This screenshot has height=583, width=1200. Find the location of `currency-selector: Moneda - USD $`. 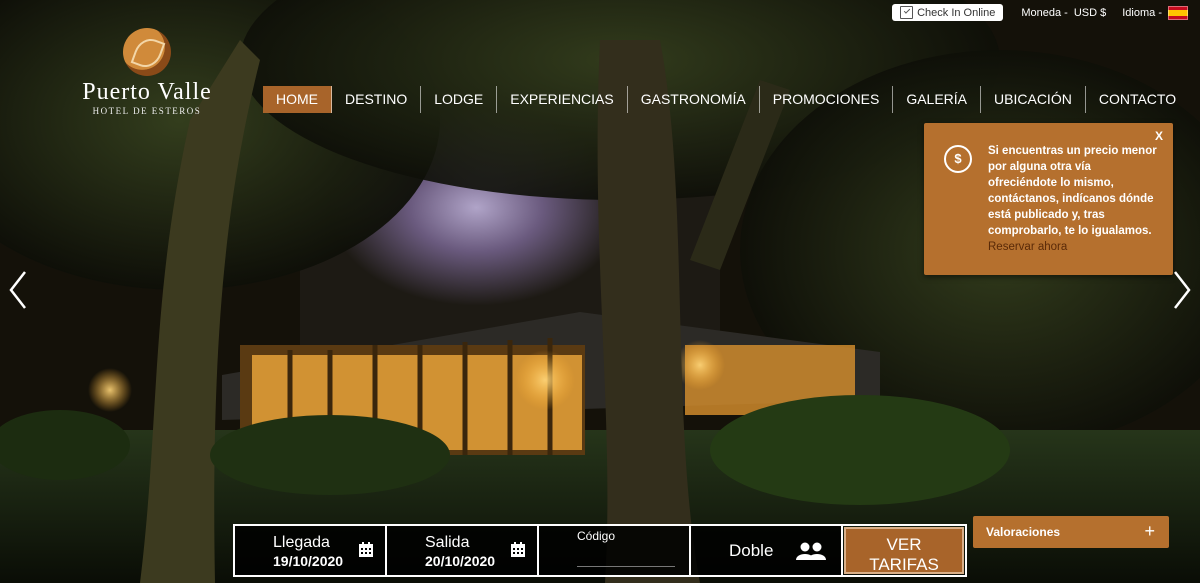

currency-selector: Moneda - USD $ is located at coordinates (1063, 13).